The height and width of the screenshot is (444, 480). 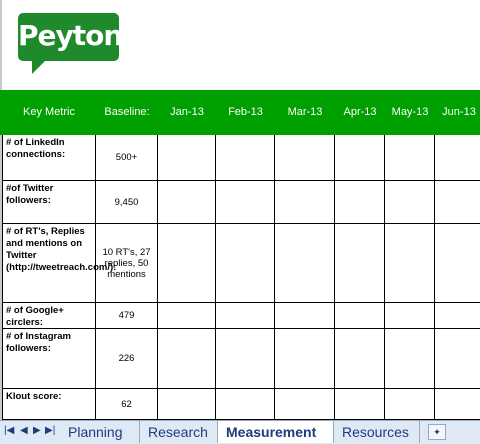 What do you see at coordinates (276, 432) in the screenshot?
I see `tab-measurement: Measurement` at bounding box center [276, 432].